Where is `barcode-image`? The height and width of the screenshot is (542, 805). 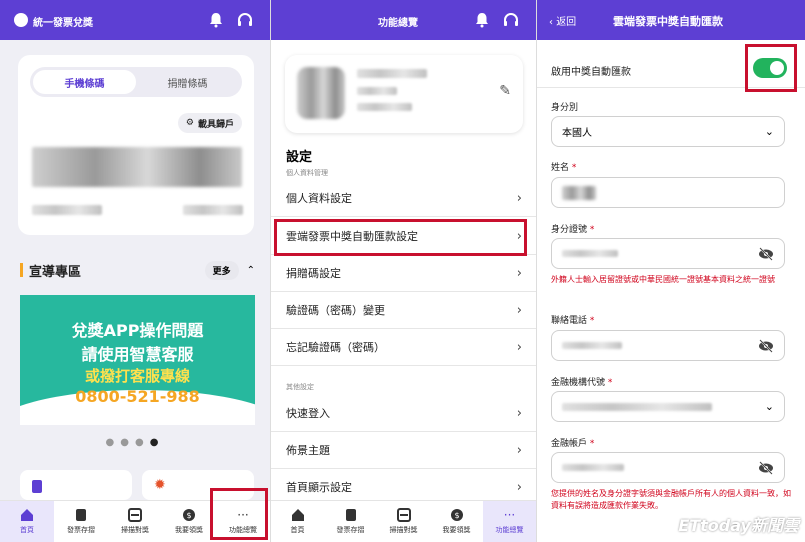
barcode-image is located at coordinates (137, 167).